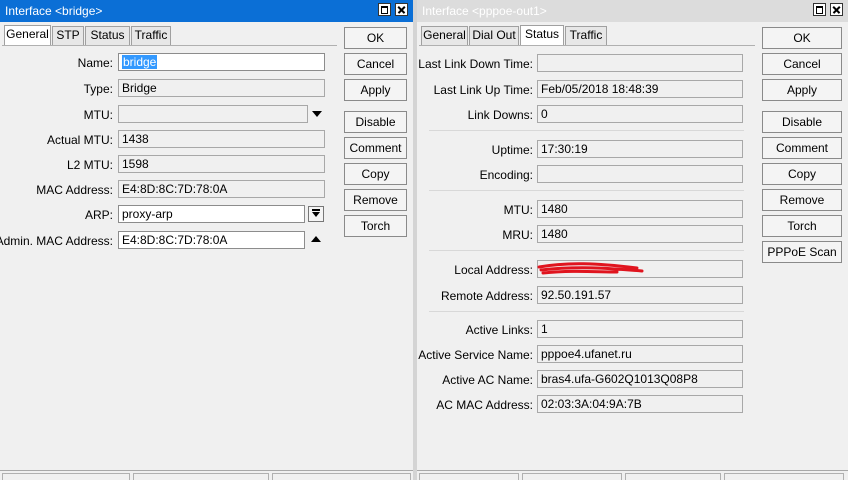  I want to click on l2-mtu-label: L2 MTU:, so click(89, 165).